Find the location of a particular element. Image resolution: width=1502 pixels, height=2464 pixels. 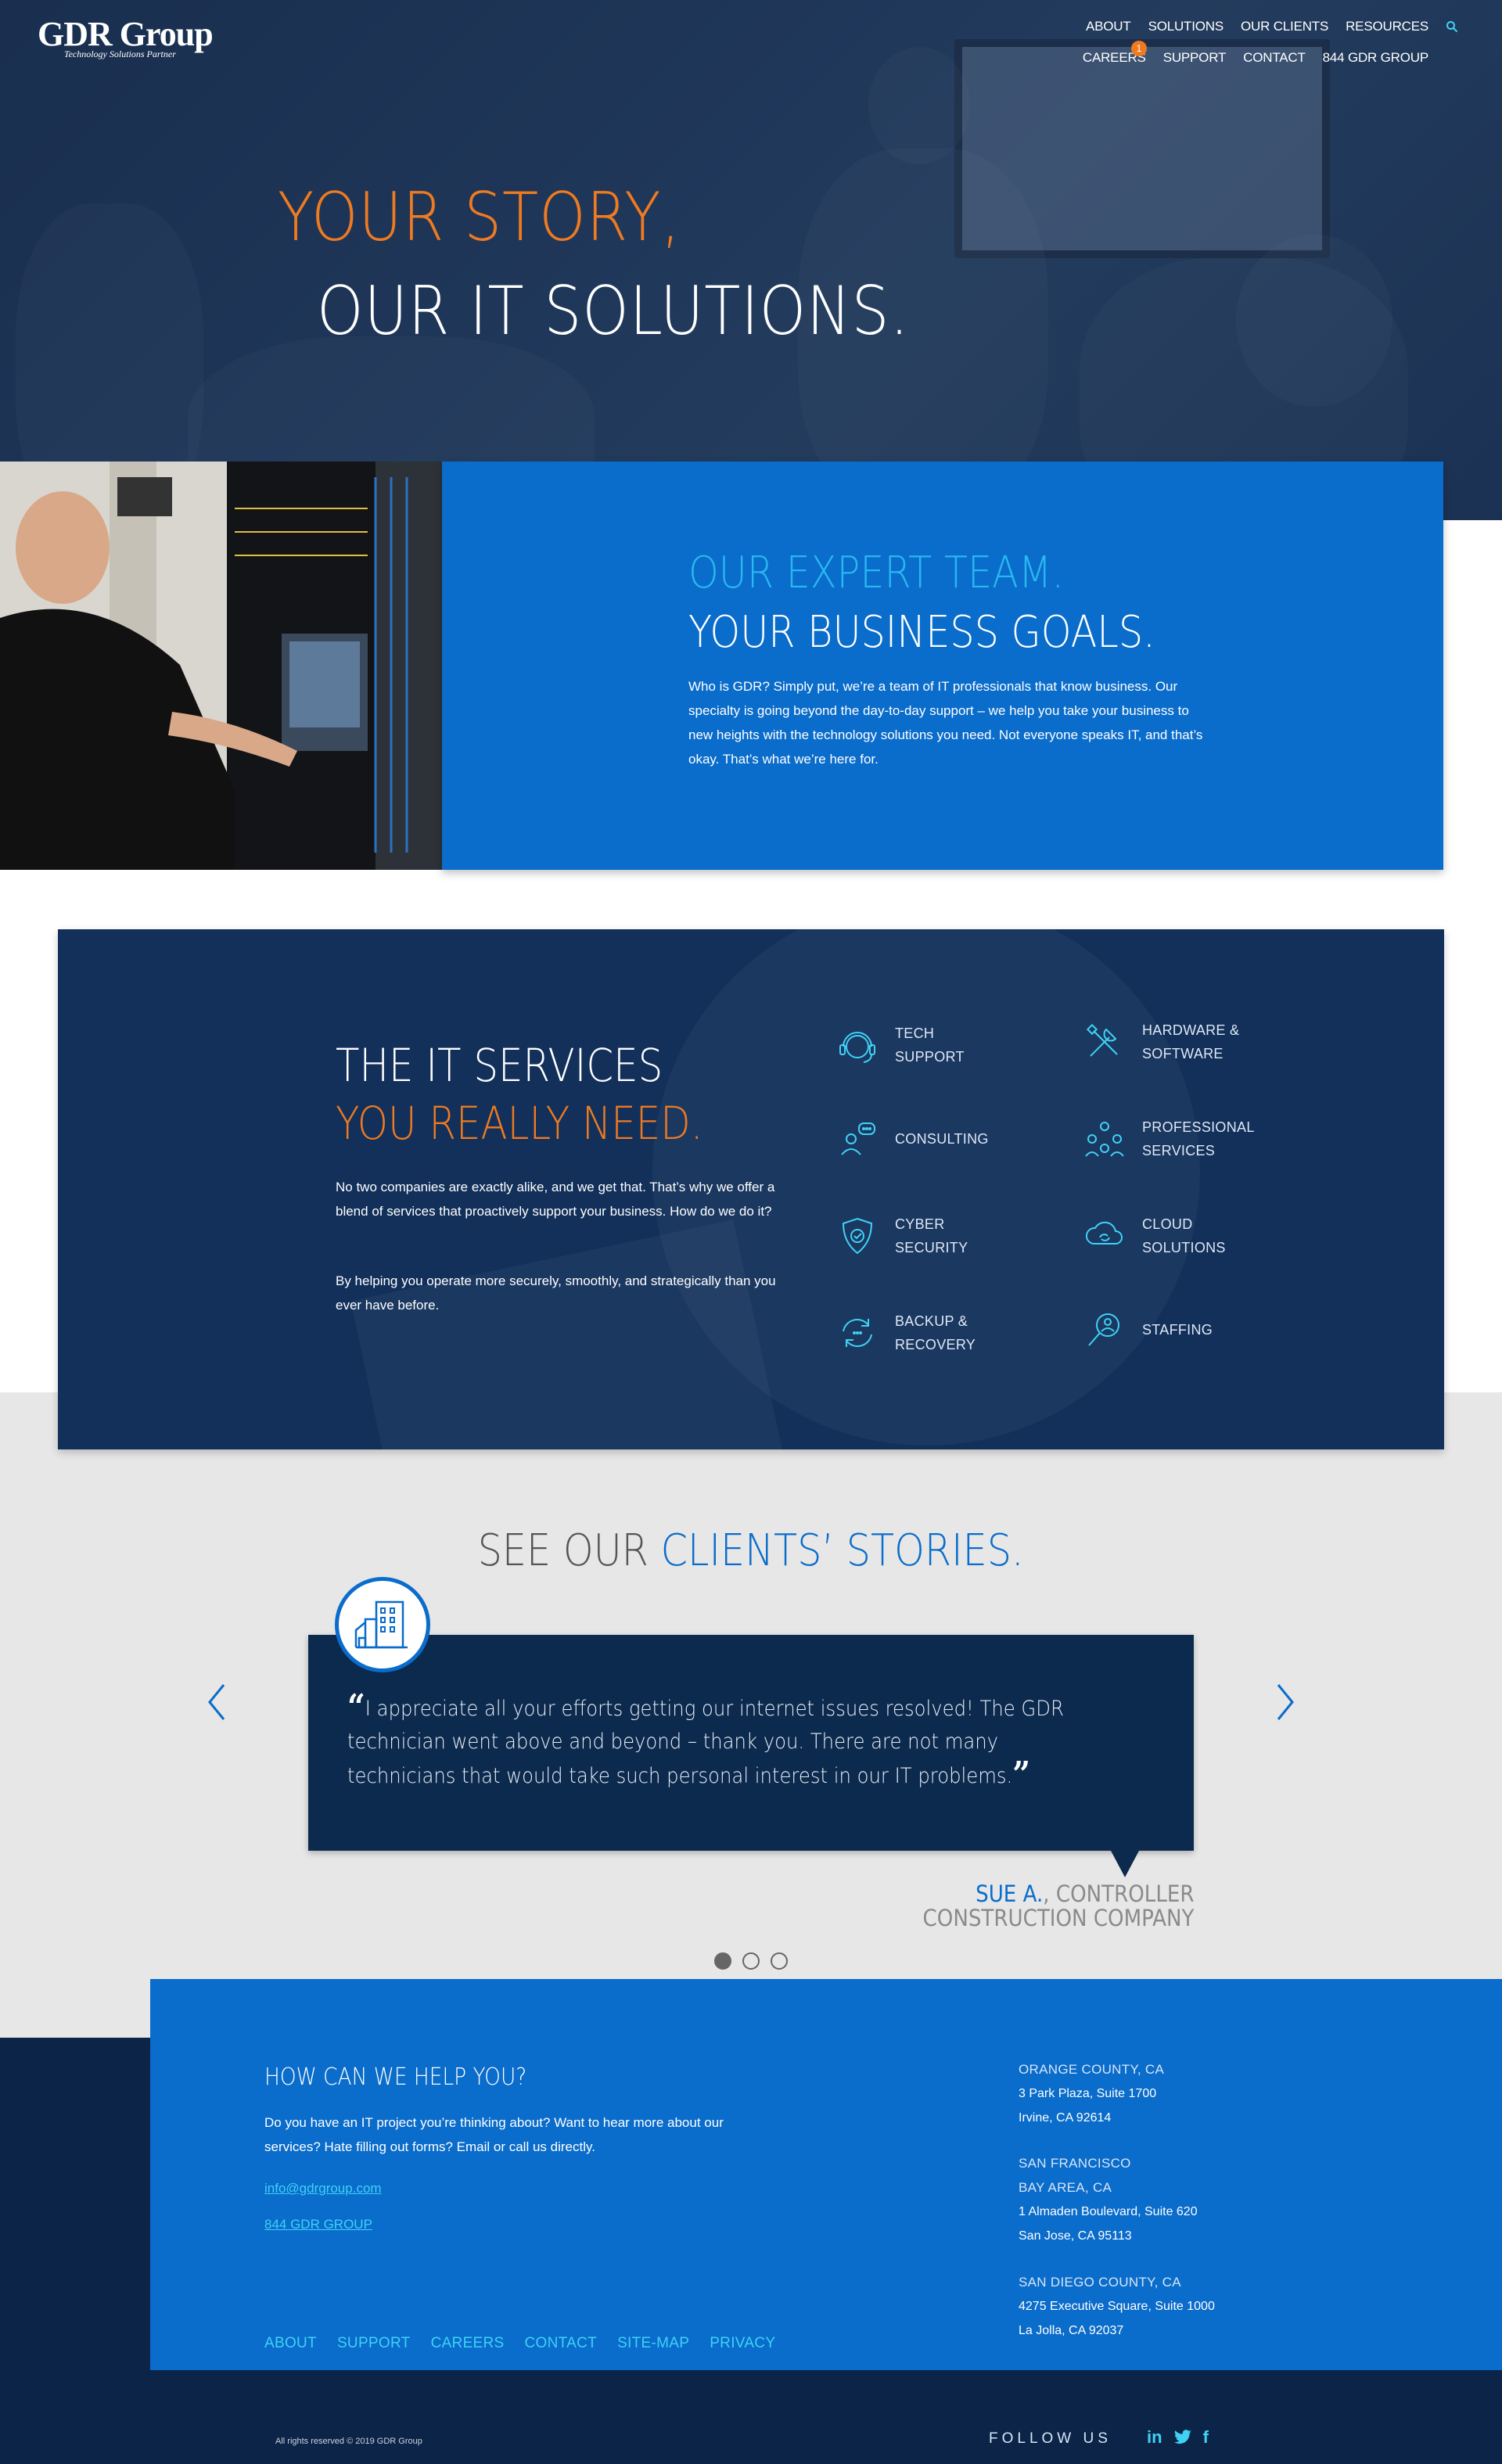

office-heading: SAN FRANCISCO BAY AREA, CA is located at coordinates (1075, 2175).